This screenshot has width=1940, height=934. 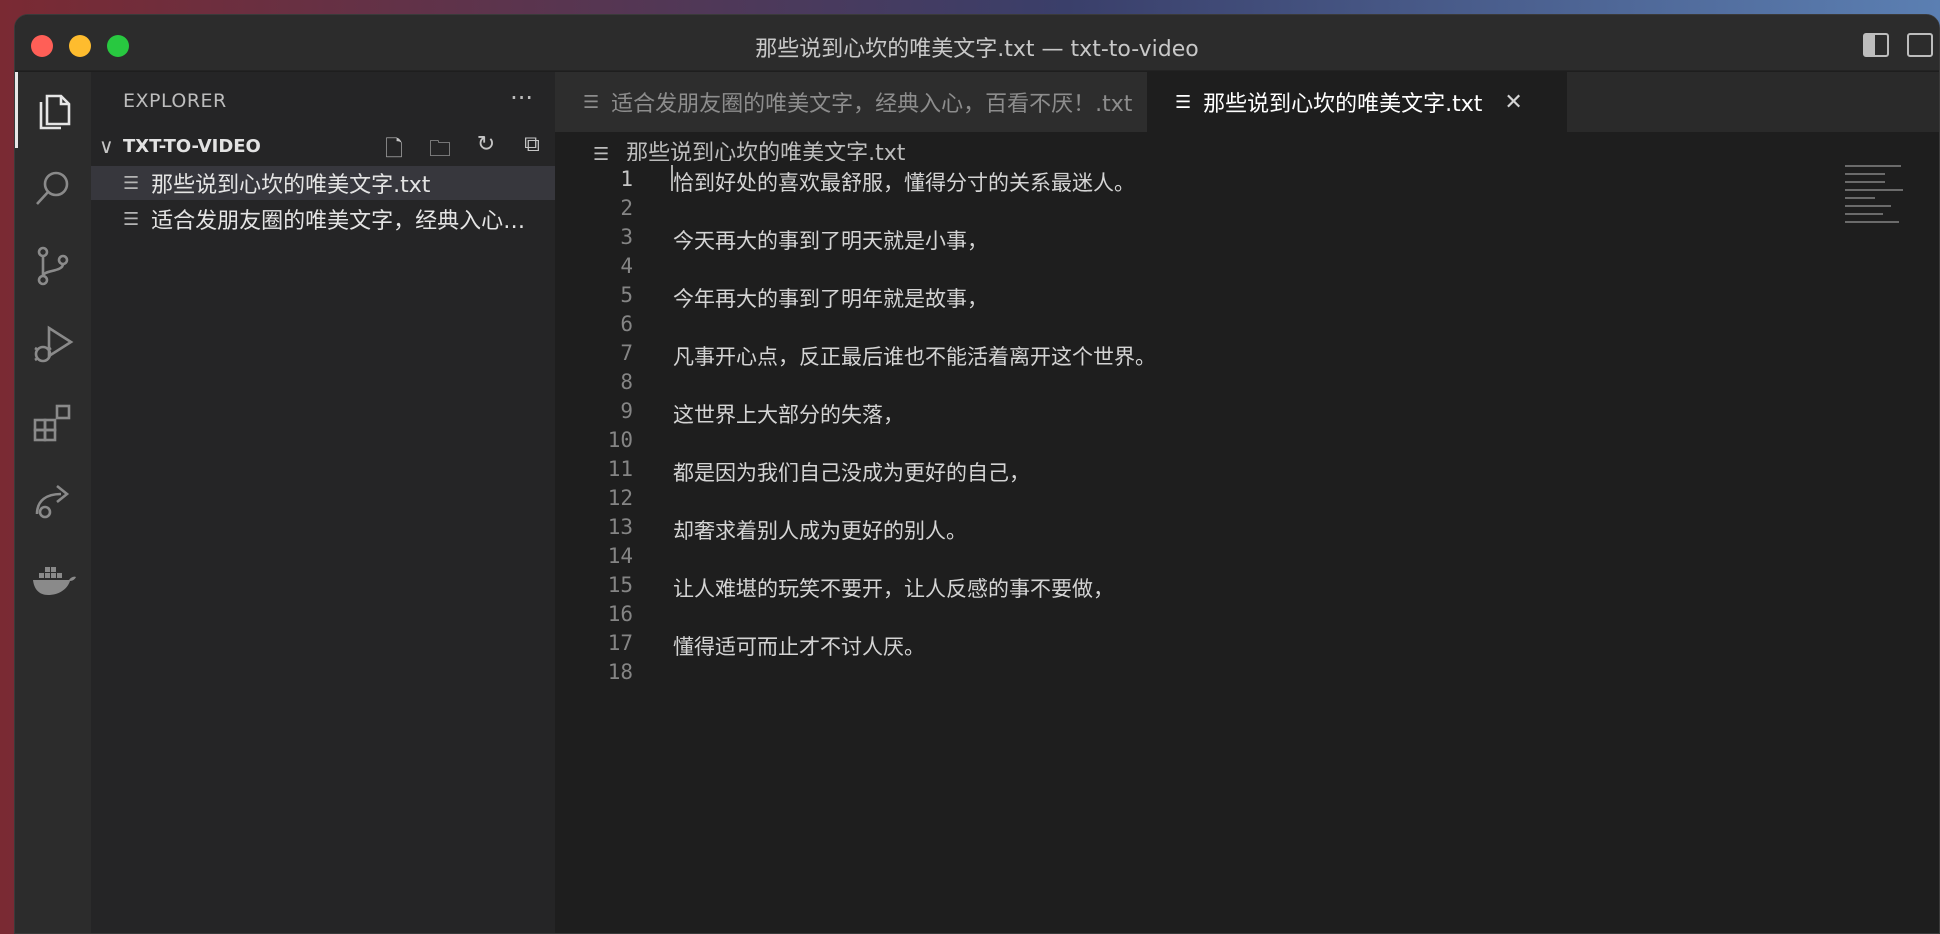 What do you see at coordinates (291, 185) in the screenshot?
I see `file-label: 那些说到心坎的唯美文字.txt` at bounding box center [291, 185].